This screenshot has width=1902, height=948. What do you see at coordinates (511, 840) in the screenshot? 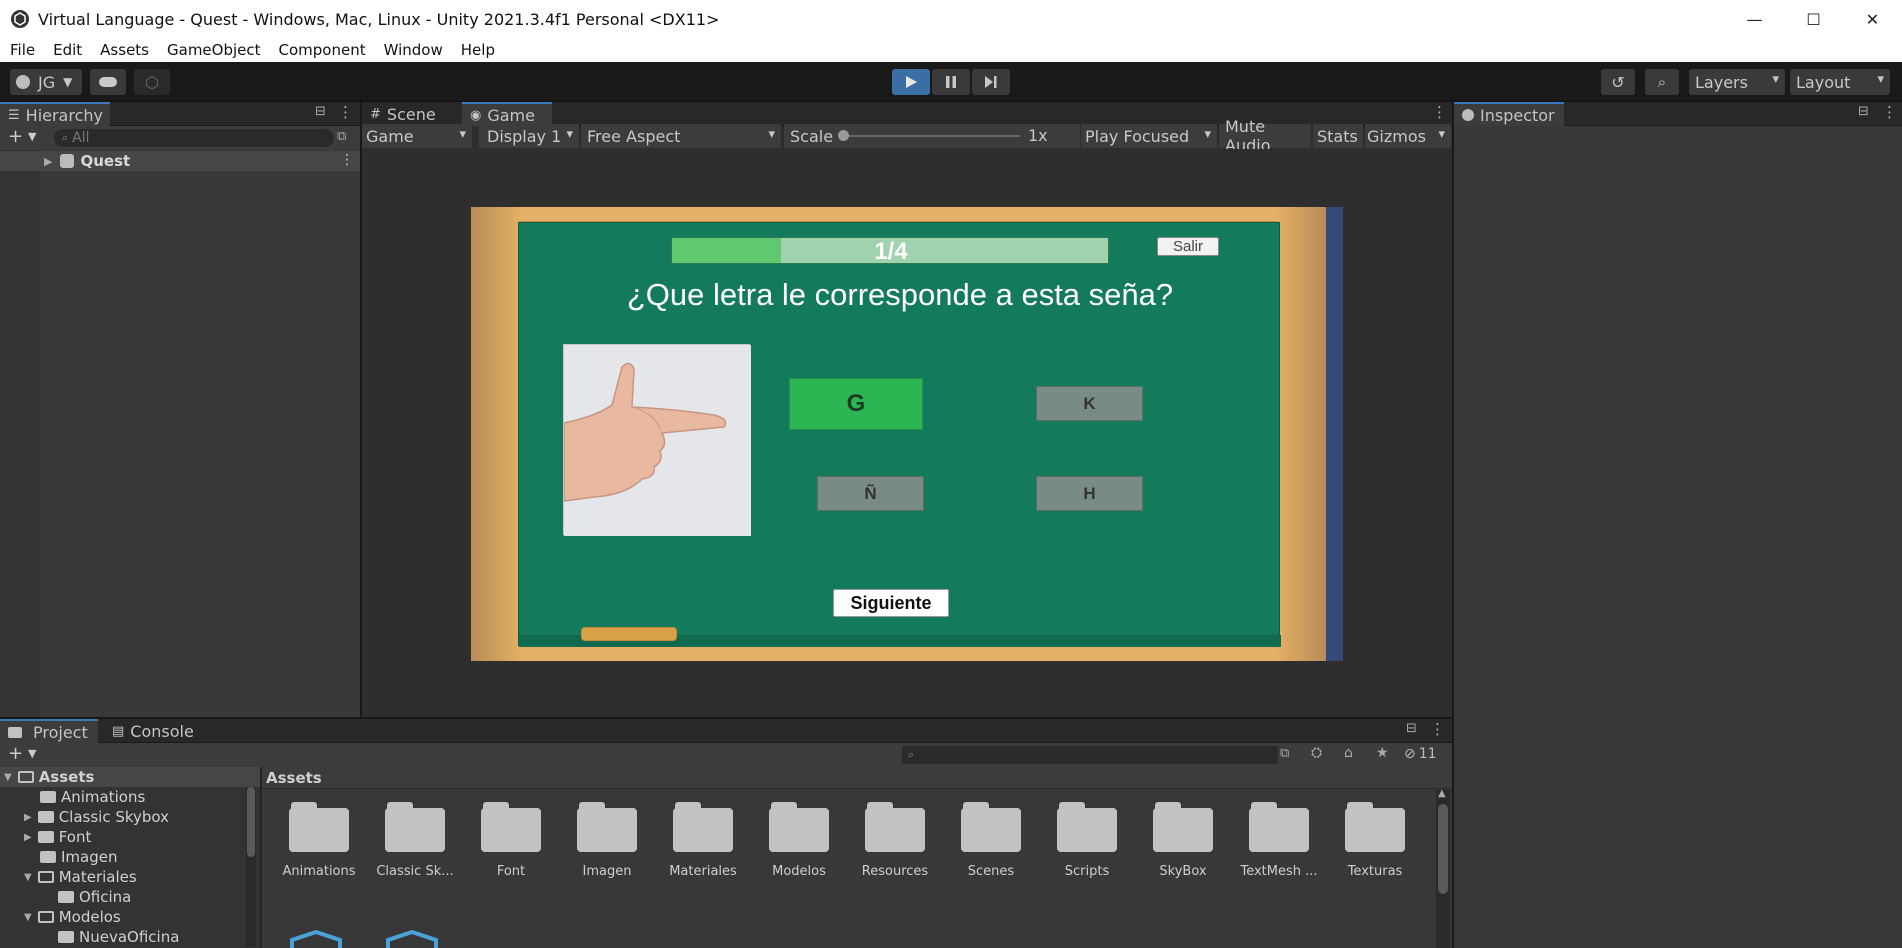
I see `asset-folder-font: Font` at bounding box center [511, 840].